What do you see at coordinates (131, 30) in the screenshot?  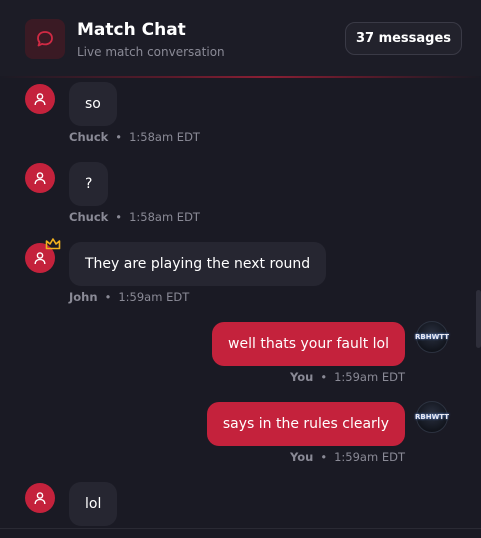 I see `page-title: Match Chat` at bounding box center [131, 30].